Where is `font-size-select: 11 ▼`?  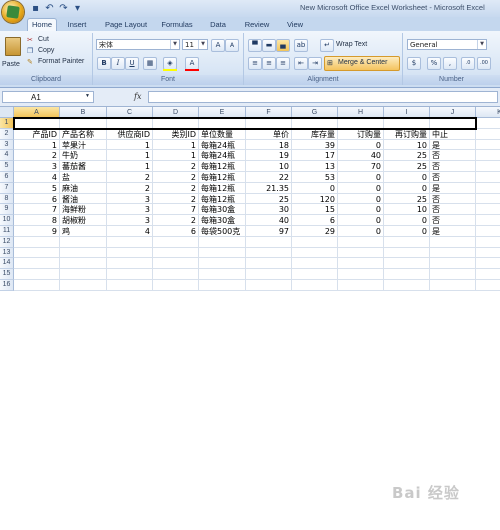 font-size-select: 11 ▼ is located at coordinates (195, 44).